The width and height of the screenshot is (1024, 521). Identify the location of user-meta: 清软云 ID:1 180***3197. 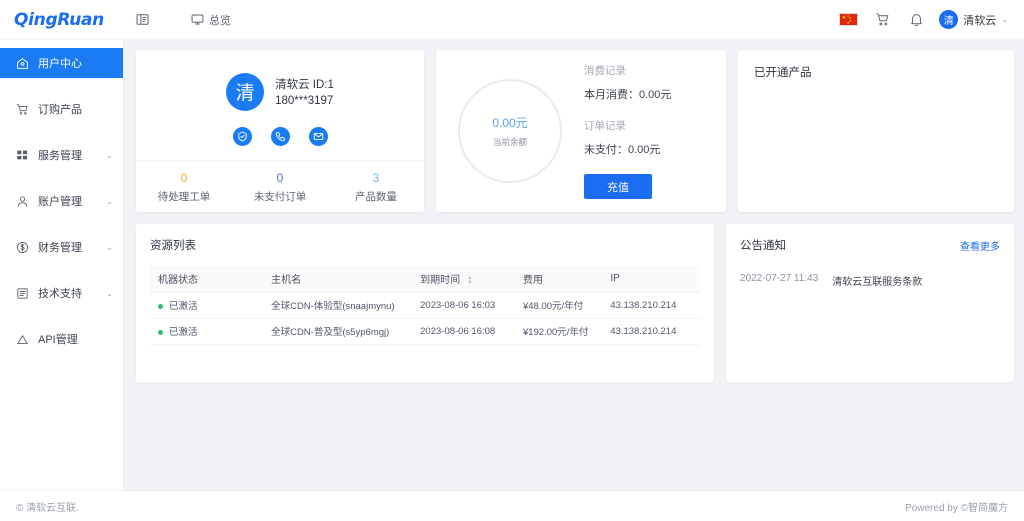
(304, 91).